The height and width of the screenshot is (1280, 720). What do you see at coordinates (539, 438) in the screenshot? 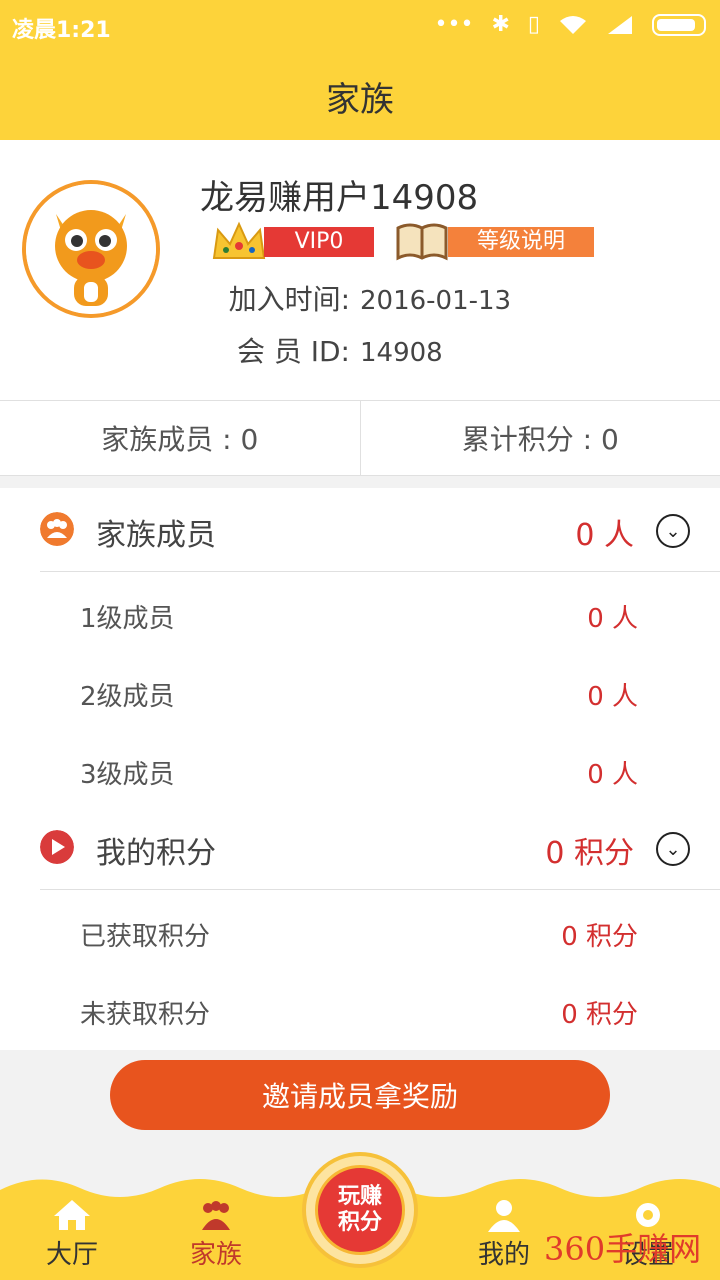
I see `total-points-count: 累计积分 : 0` at bounding box center [539, 438].